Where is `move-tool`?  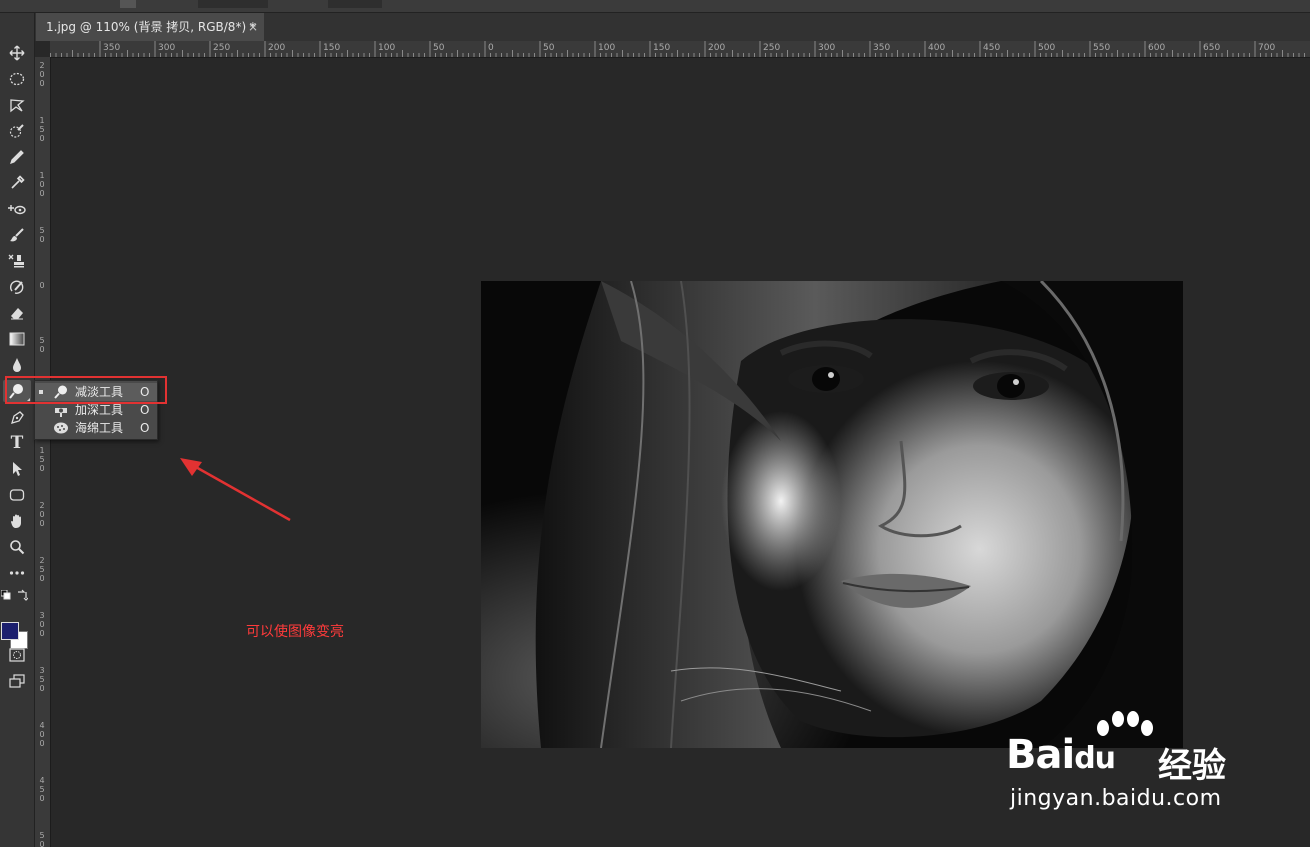
move-tool is located at coordinates (17, 53).